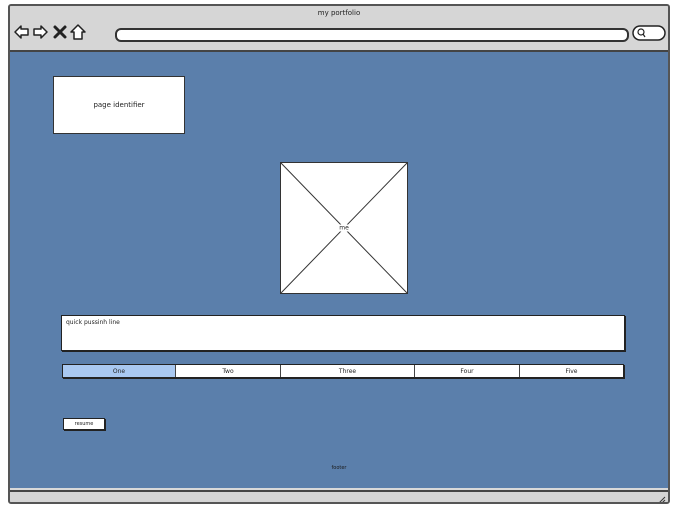 The image size is (673, 507). I want to click on pitch-text: quick pussinh line, so click(93, 322).